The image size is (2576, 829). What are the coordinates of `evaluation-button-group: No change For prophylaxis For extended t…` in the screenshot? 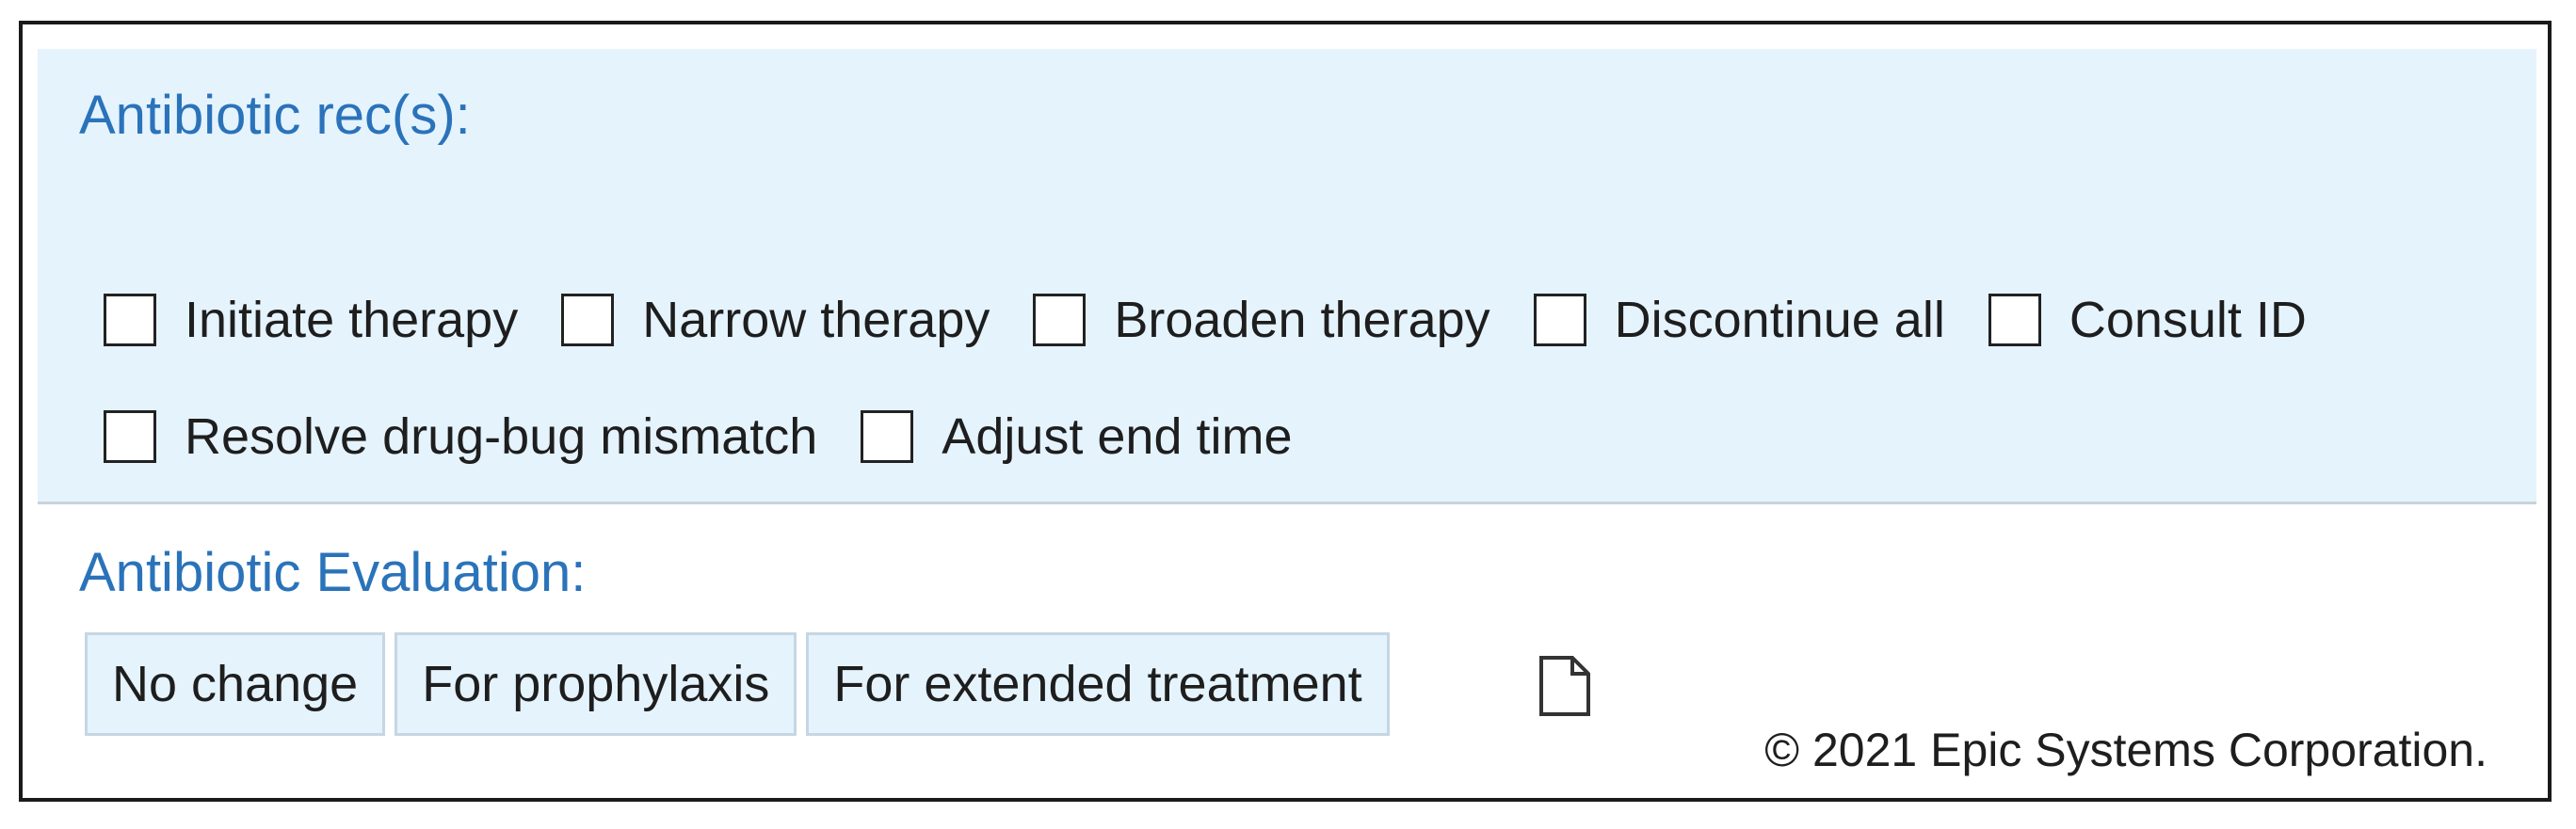 It's located at (742, 684).